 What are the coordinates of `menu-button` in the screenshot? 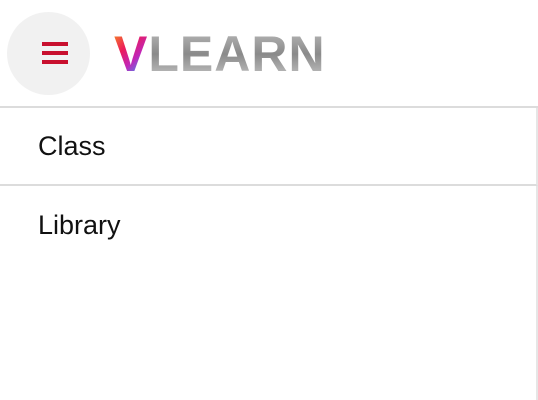 It's located at (48, 53).